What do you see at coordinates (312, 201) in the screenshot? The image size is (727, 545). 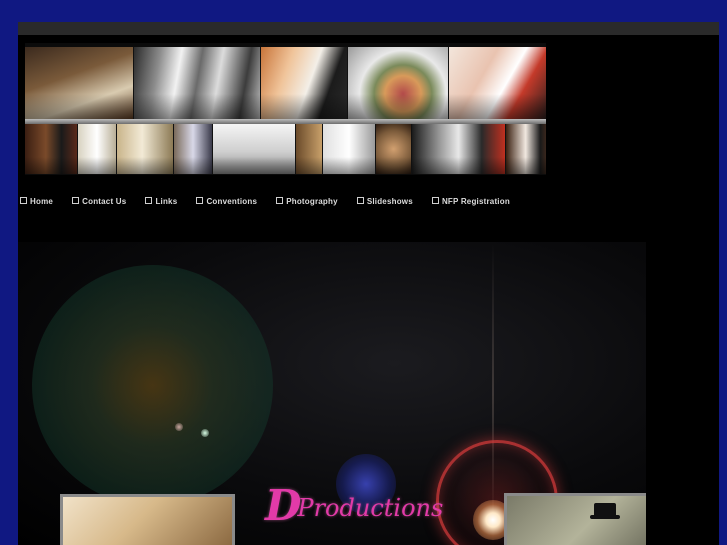 I see `nav-photography-label: Photography` at bounding box center [312, 201].